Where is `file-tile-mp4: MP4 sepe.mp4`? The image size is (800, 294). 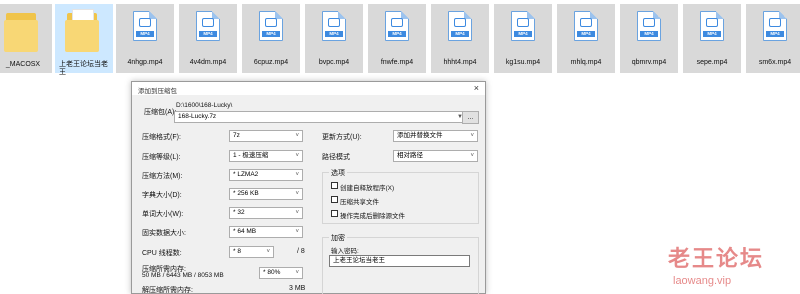 file-tile-mp4: MP4 sepe.mp4 is located at coordinates (712, 38).